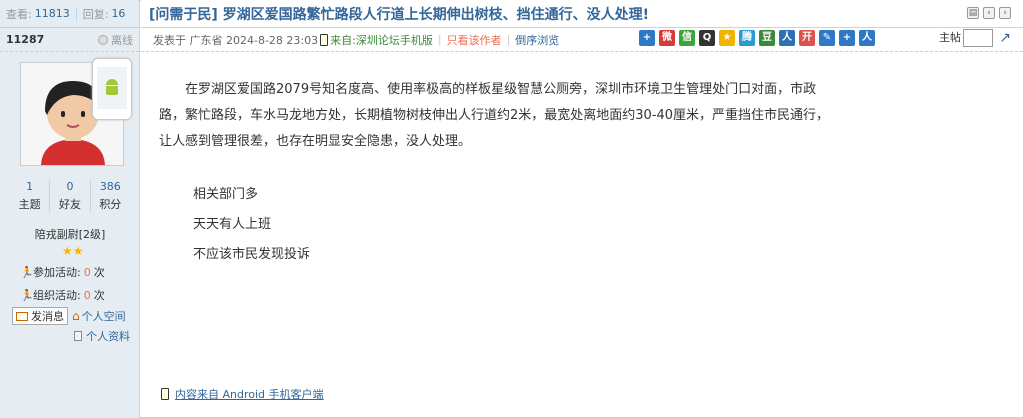  What do you see at coordinates (978, 38) in the screenshot?
I see `floor-jump-input` at bounding box center [978, 38].